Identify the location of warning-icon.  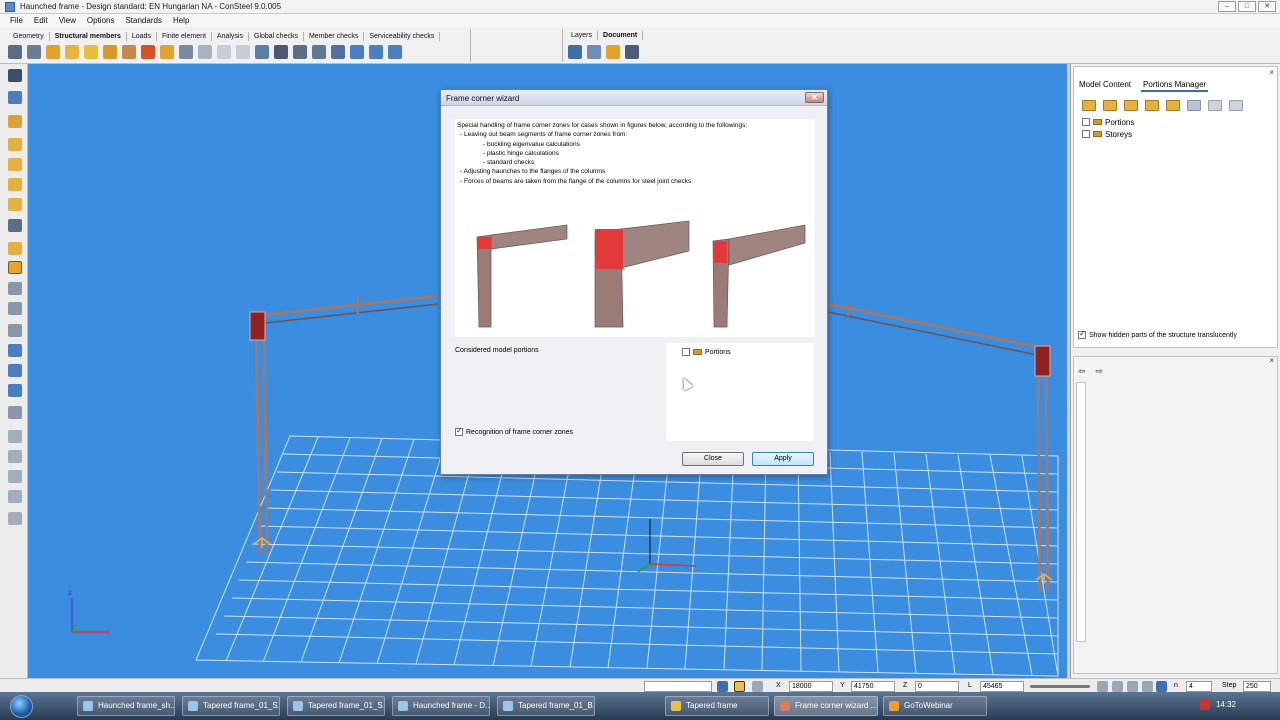
(739, 686).